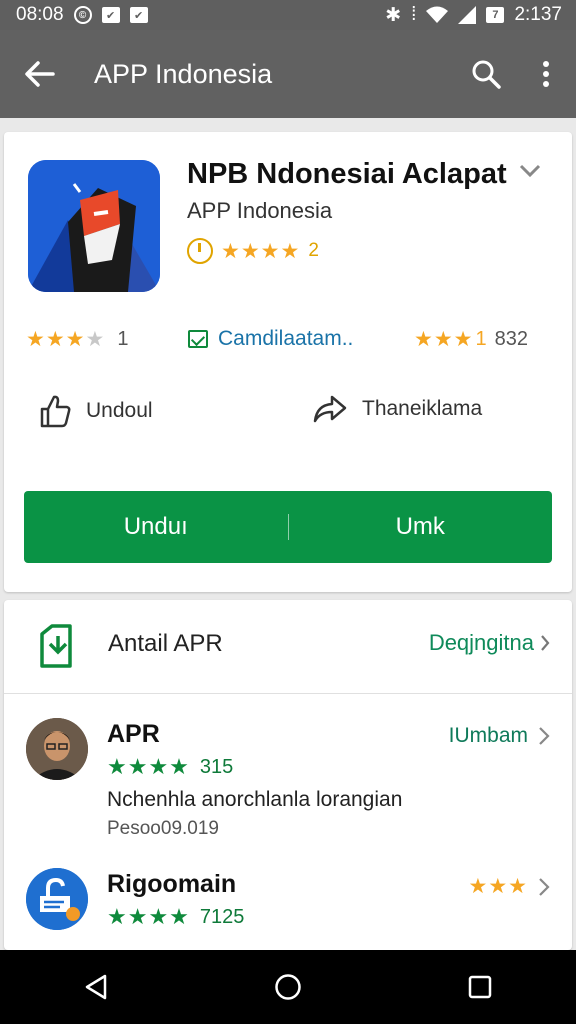  I want to click on stat-rating: ★★★★ 1, so click(77, 339).